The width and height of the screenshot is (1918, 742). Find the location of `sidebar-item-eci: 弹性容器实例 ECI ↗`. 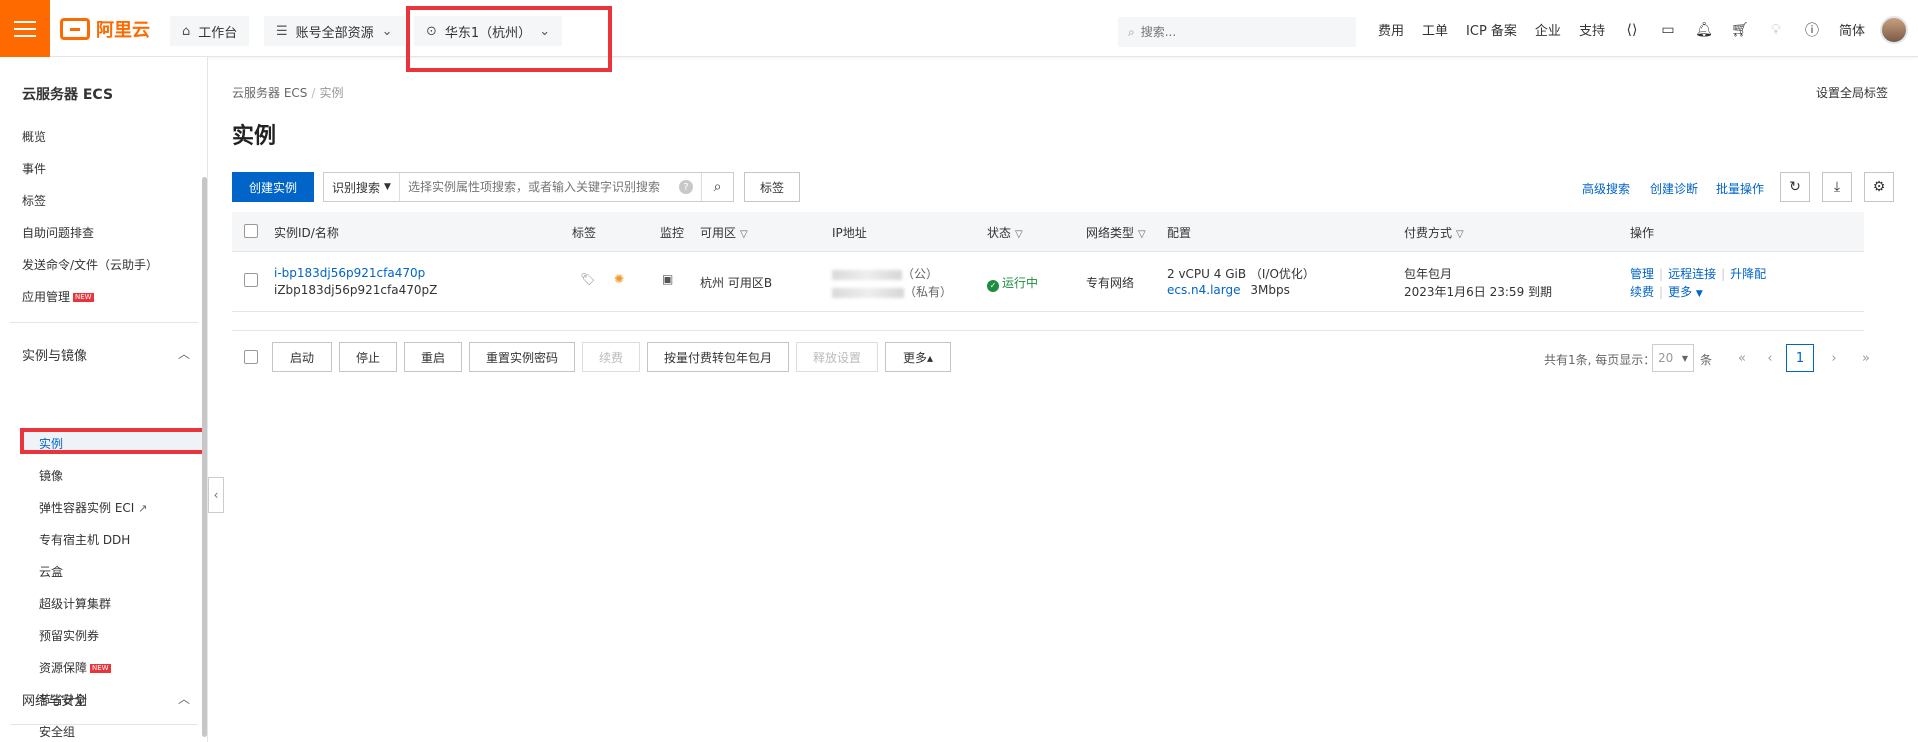

sidebar-item-eci: 弹性容器实例 ECI ↗ is located at coordinates (93, 507).